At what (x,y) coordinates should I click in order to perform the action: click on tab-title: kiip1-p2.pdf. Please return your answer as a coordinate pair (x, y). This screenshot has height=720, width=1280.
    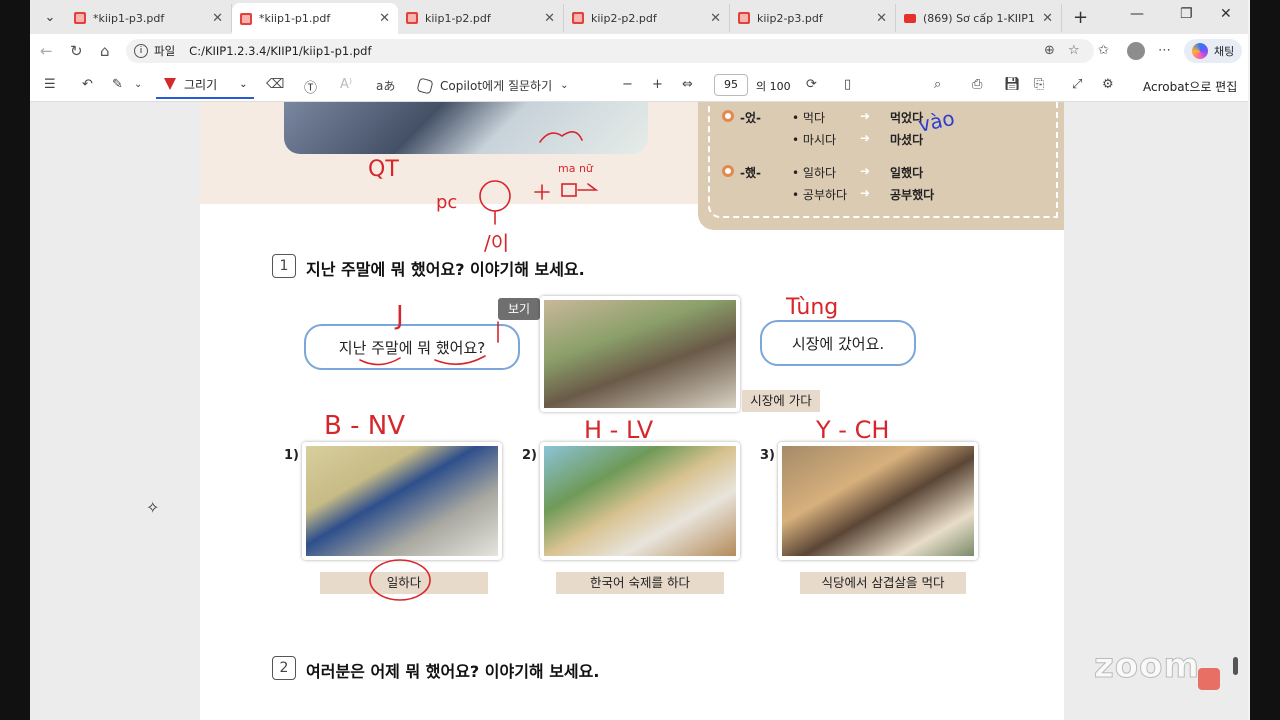
    Looking at the image, I should click on (458, 18).